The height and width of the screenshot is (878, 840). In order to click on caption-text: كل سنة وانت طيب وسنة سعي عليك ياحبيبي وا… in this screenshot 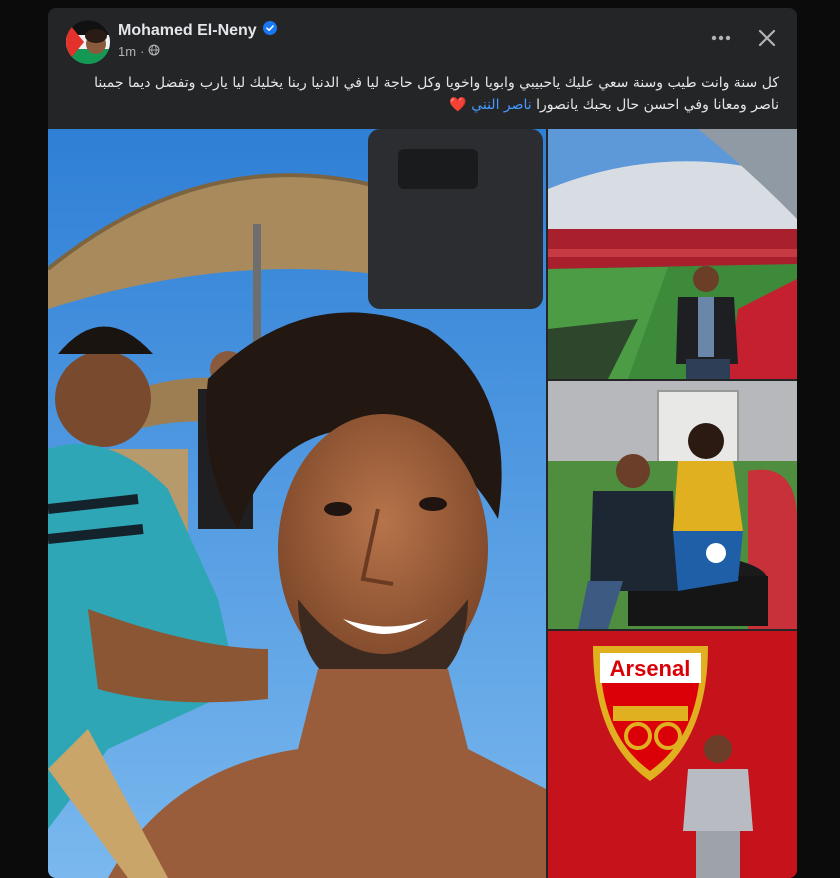, I will do `click(436, 94)`.